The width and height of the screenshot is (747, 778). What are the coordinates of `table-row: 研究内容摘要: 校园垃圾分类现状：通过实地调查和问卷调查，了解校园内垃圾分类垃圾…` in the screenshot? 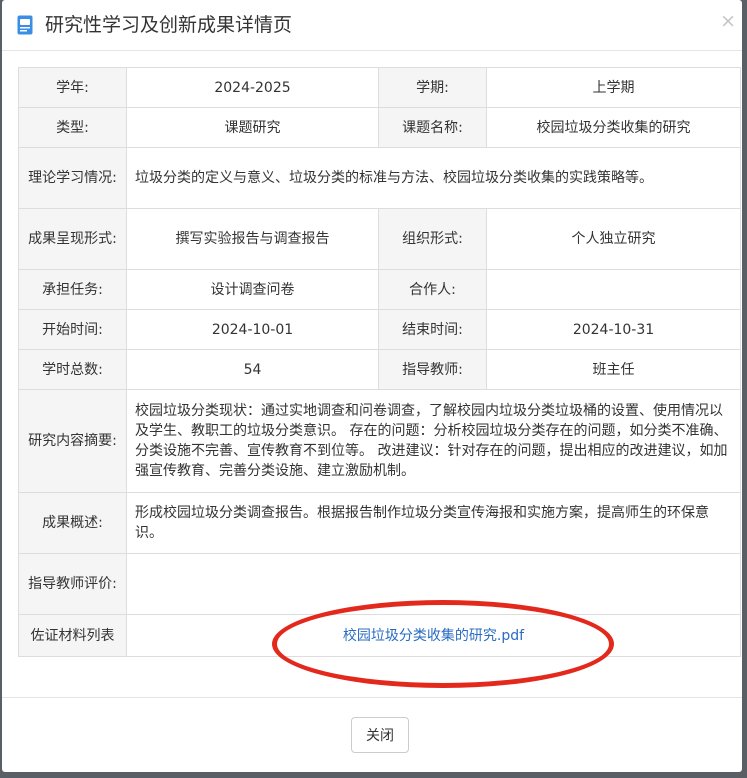 It's located at (379, 441).